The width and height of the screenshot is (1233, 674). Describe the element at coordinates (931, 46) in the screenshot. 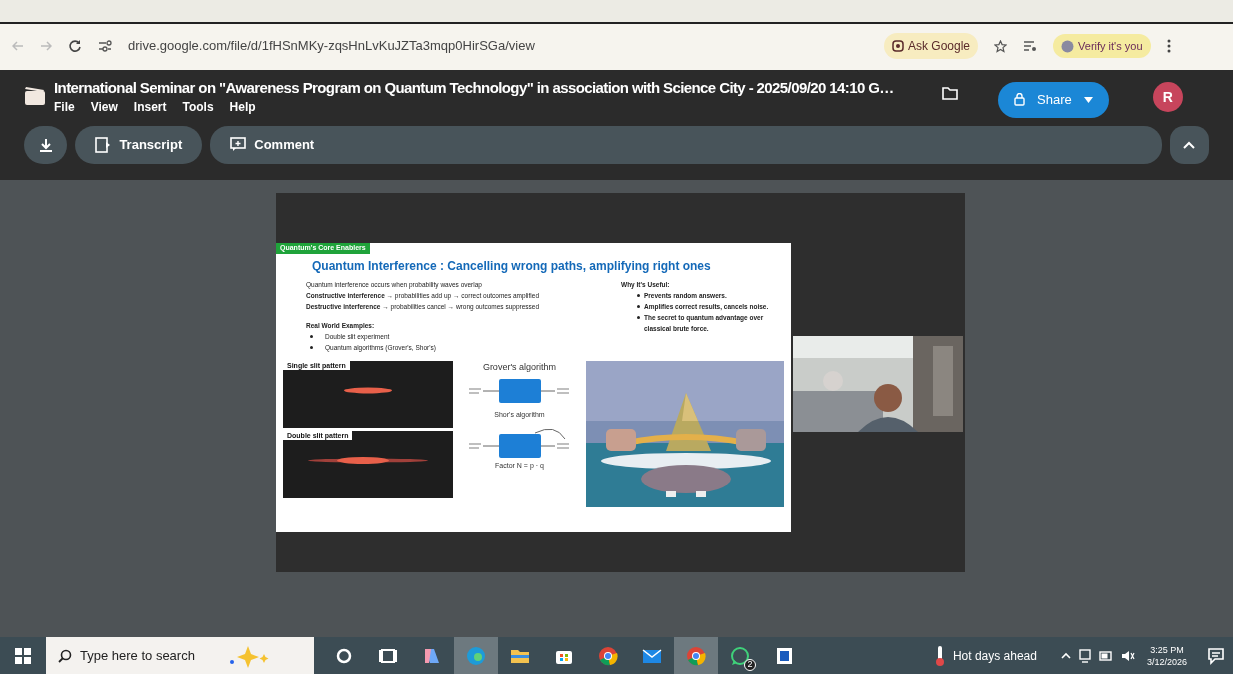

I see `ask-google-button: Ask Google` at that location.